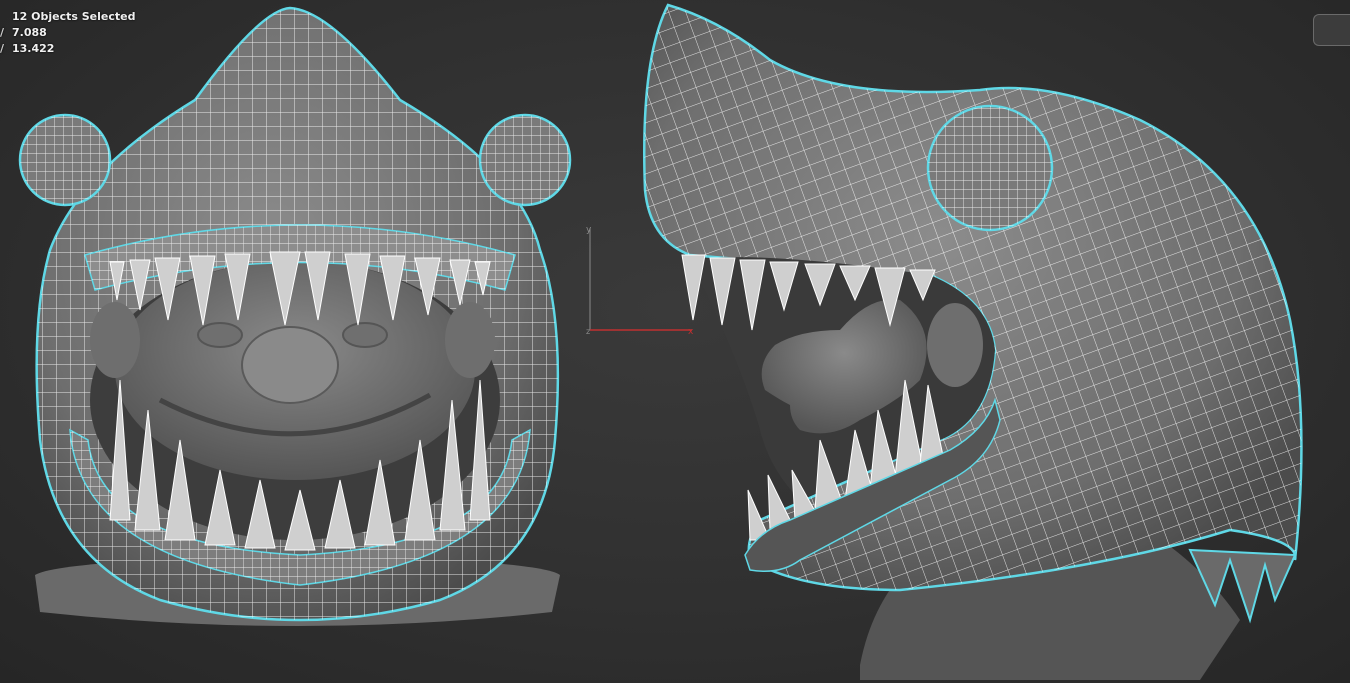  What do you see at coordinates (2, 48) in the screenshot?
I see `stat-row2-label: /` at bounding box center [2, 48].